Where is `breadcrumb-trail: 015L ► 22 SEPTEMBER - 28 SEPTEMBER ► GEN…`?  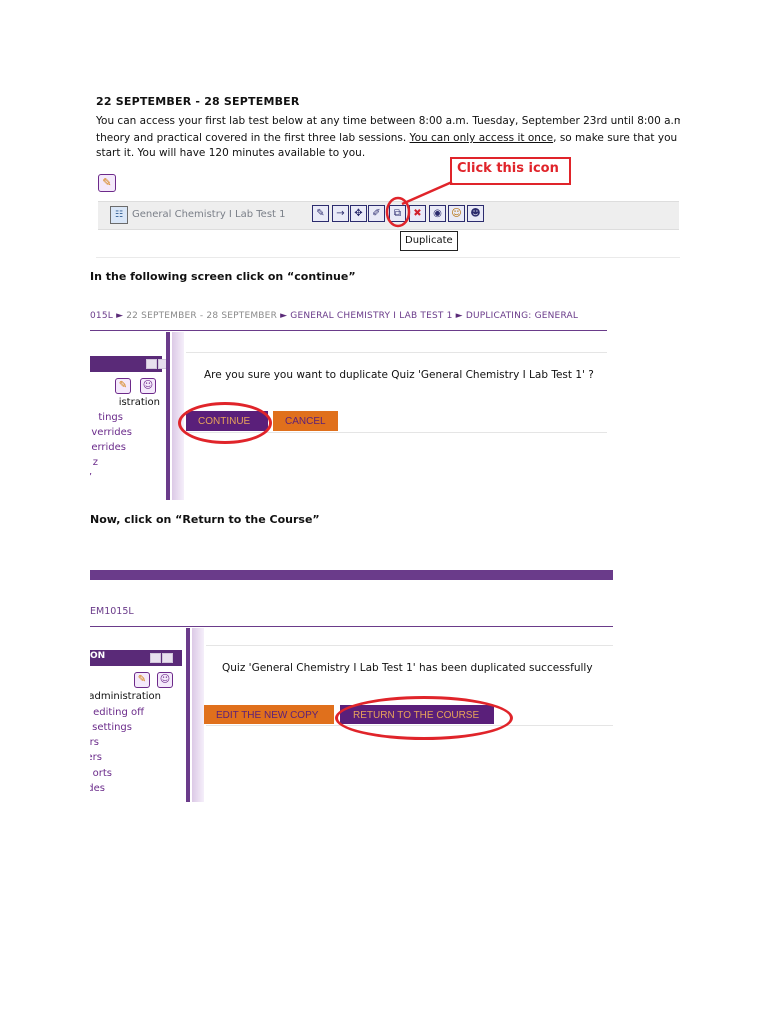 breadcrumb-trail: 015L ► 22 SEPTEMBER - 28 SEPTEMBER ► GEN… is located at coordinates (334, 316).